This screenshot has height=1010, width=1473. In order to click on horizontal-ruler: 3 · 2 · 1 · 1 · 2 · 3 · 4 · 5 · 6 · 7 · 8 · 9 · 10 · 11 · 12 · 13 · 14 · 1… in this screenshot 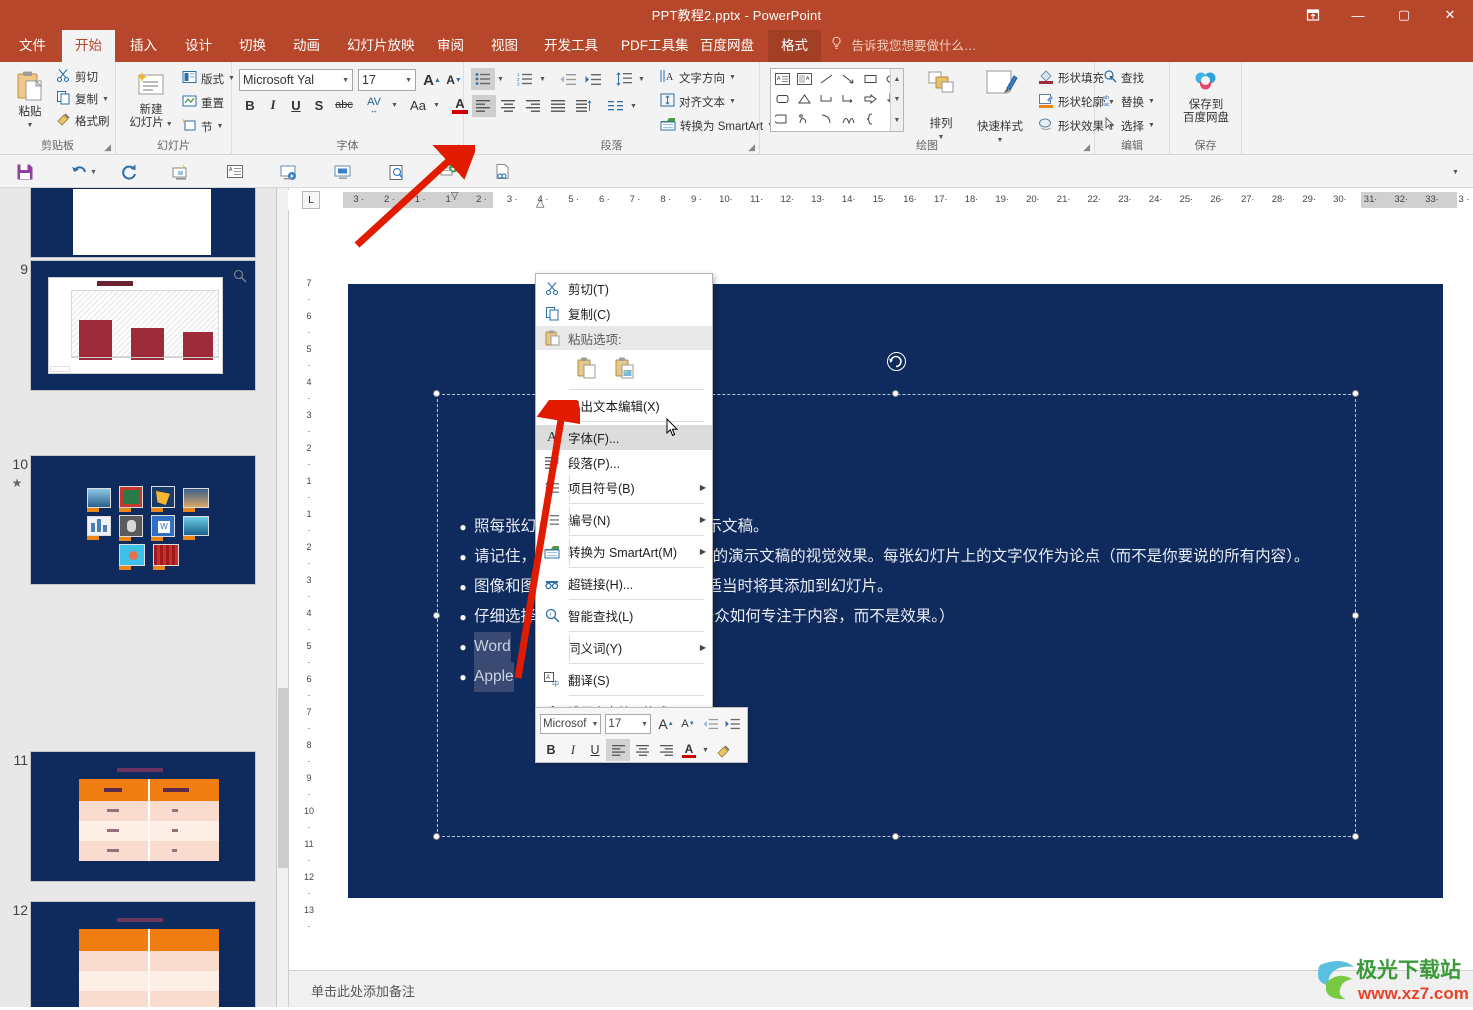, I will do `click(878, 200)`.